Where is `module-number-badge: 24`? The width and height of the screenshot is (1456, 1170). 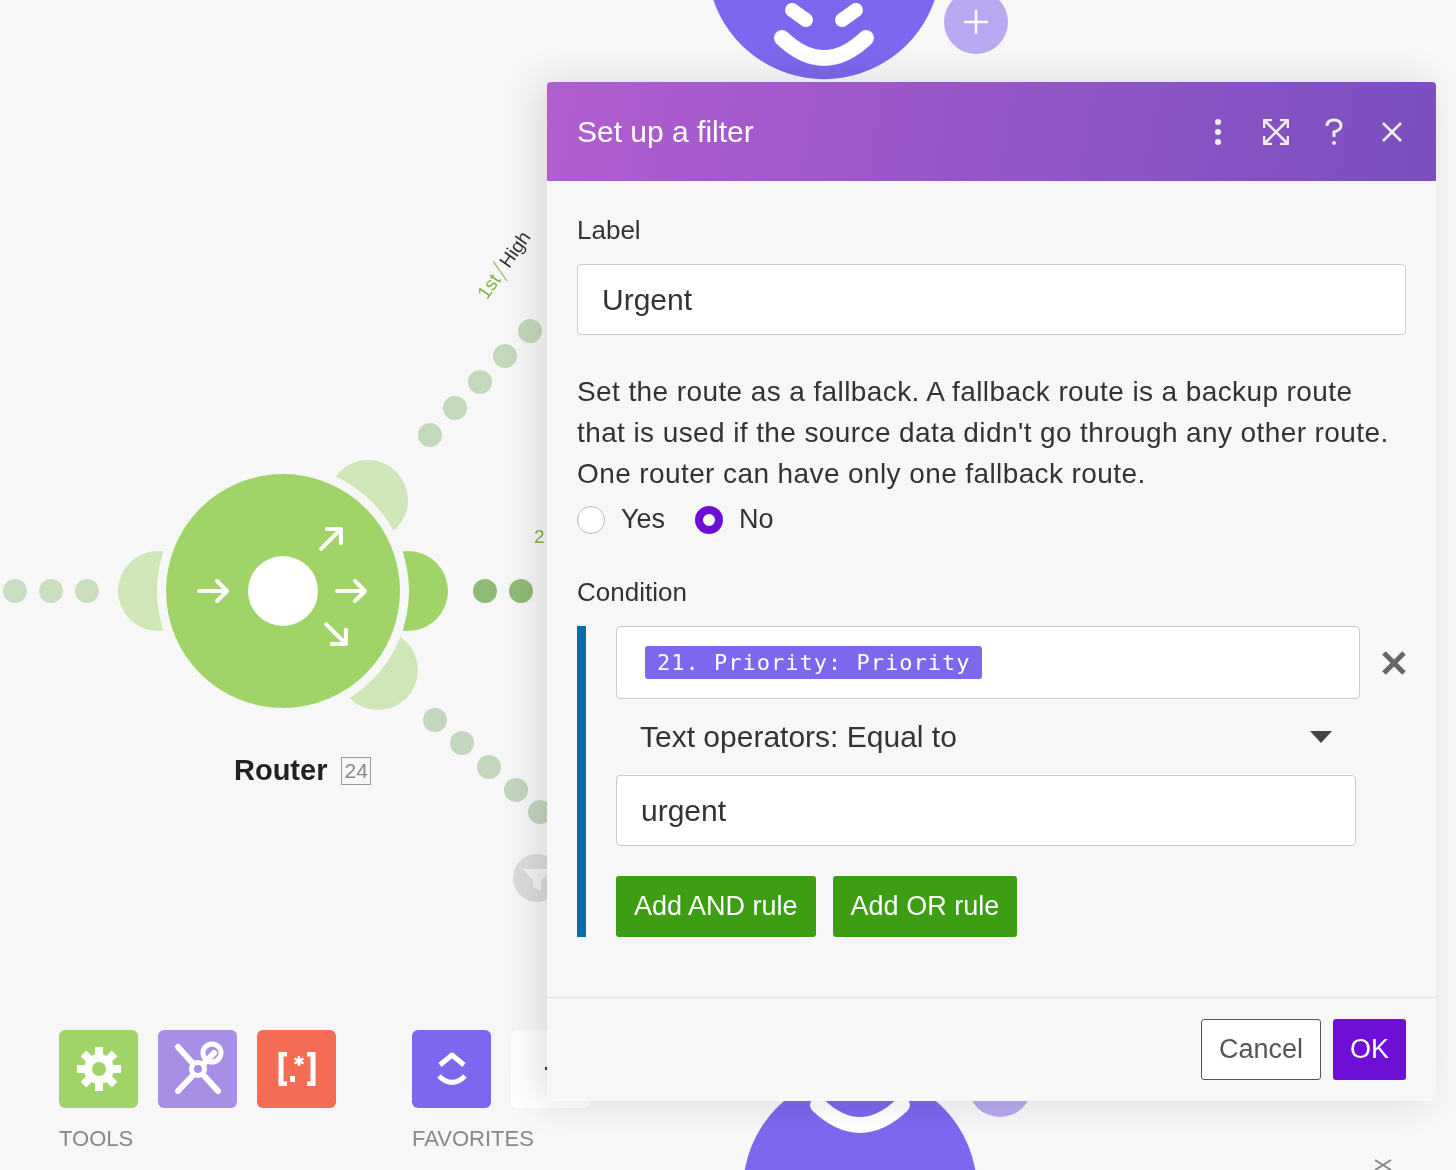 module-number-badge: 24 is located at coordinates (356, 770).